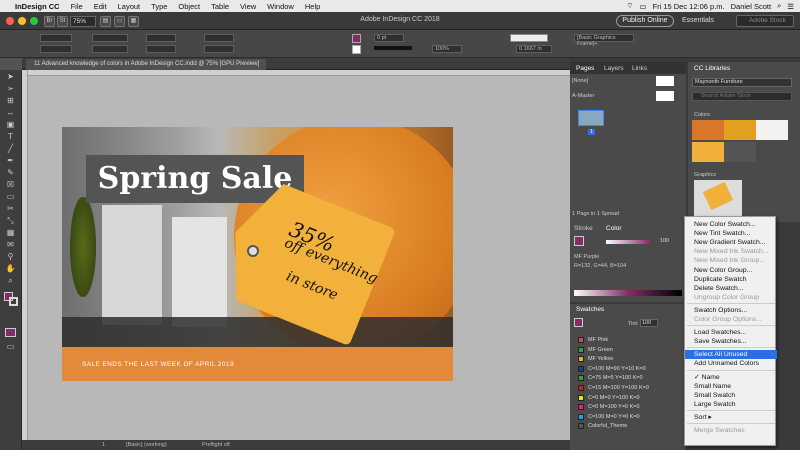  What do you see at coordinates (629, 407) in the screenshot?
I see `swatch-row: C=0 M=100 Y=0 K=0` at bounding box center [629, 407].